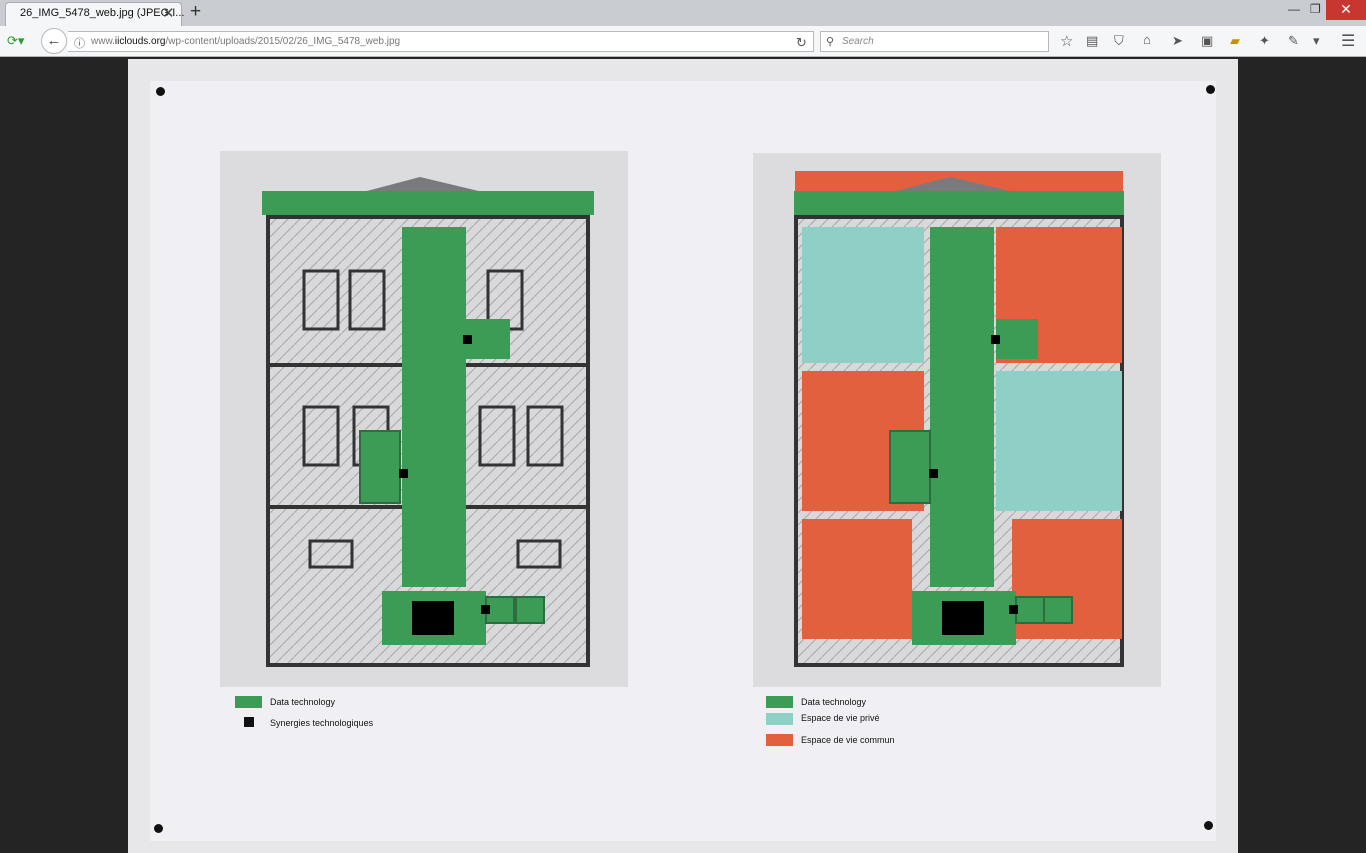 Image resolution: width=1366 pixels, height=853 pixels. Describe the element at coordinates (1264, 41) in the screenshot. I see `extension-icon: ✦` at that location.